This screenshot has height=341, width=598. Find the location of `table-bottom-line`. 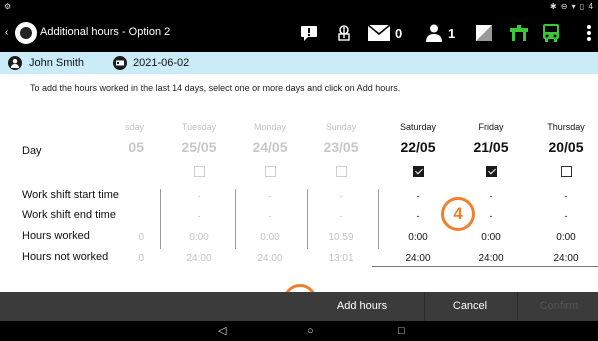

table-bottom-line is located at coordinates (485, 266).